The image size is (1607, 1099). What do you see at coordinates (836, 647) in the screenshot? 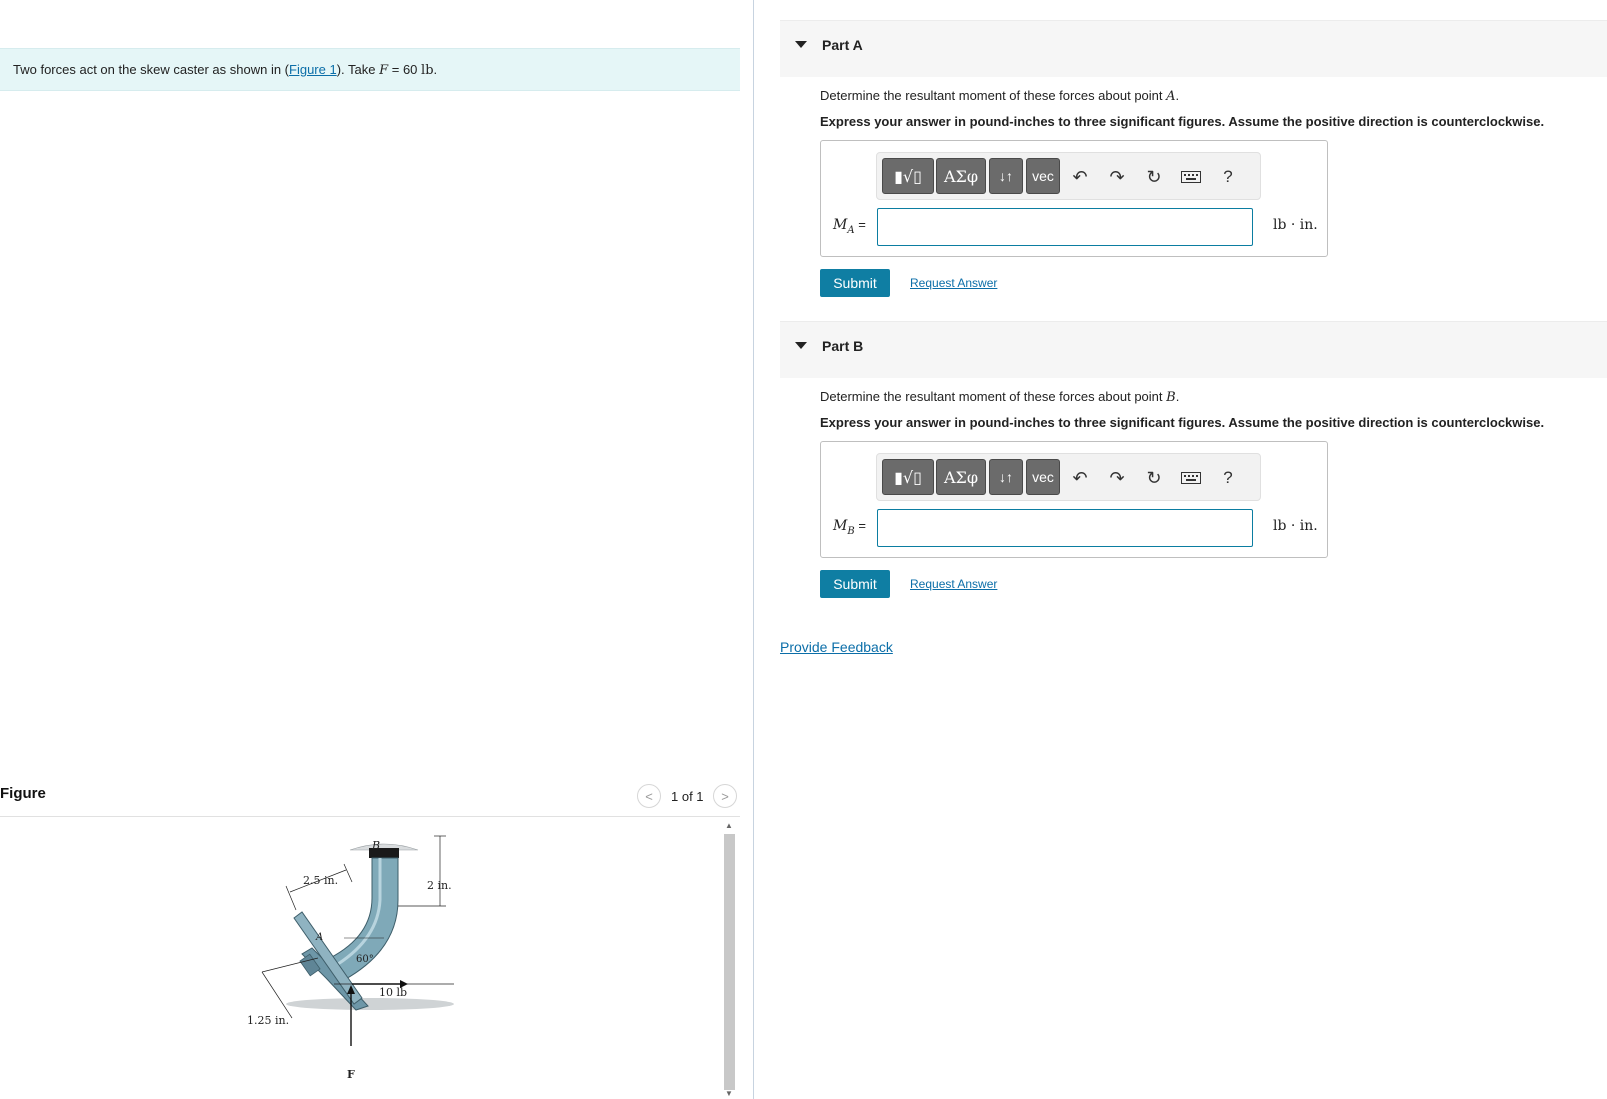
I see `provide-feedback-link: Provide Feedback` at bounding box center [836, 647].